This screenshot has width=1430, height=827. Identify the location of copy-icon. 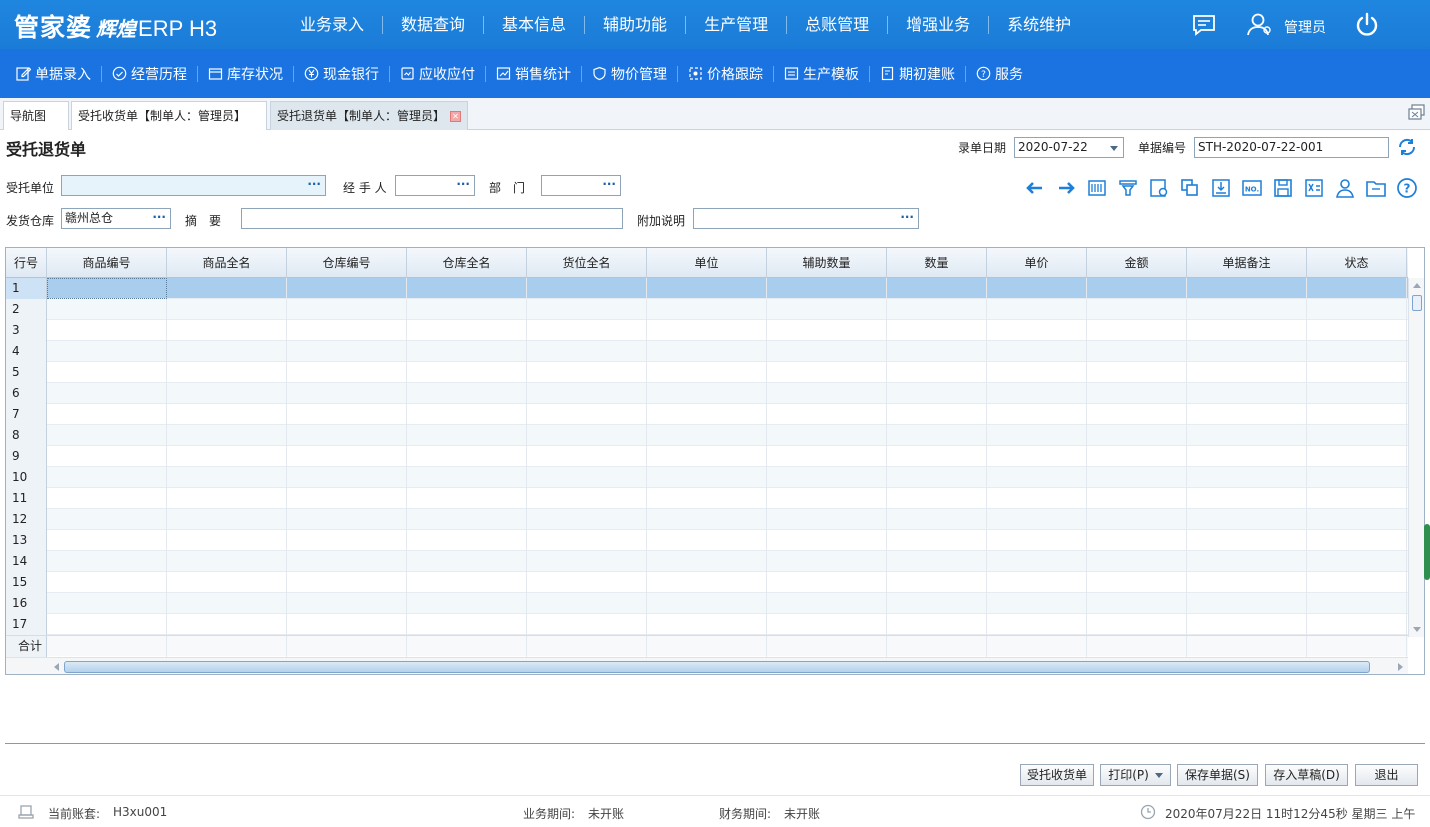
(1190, 188).